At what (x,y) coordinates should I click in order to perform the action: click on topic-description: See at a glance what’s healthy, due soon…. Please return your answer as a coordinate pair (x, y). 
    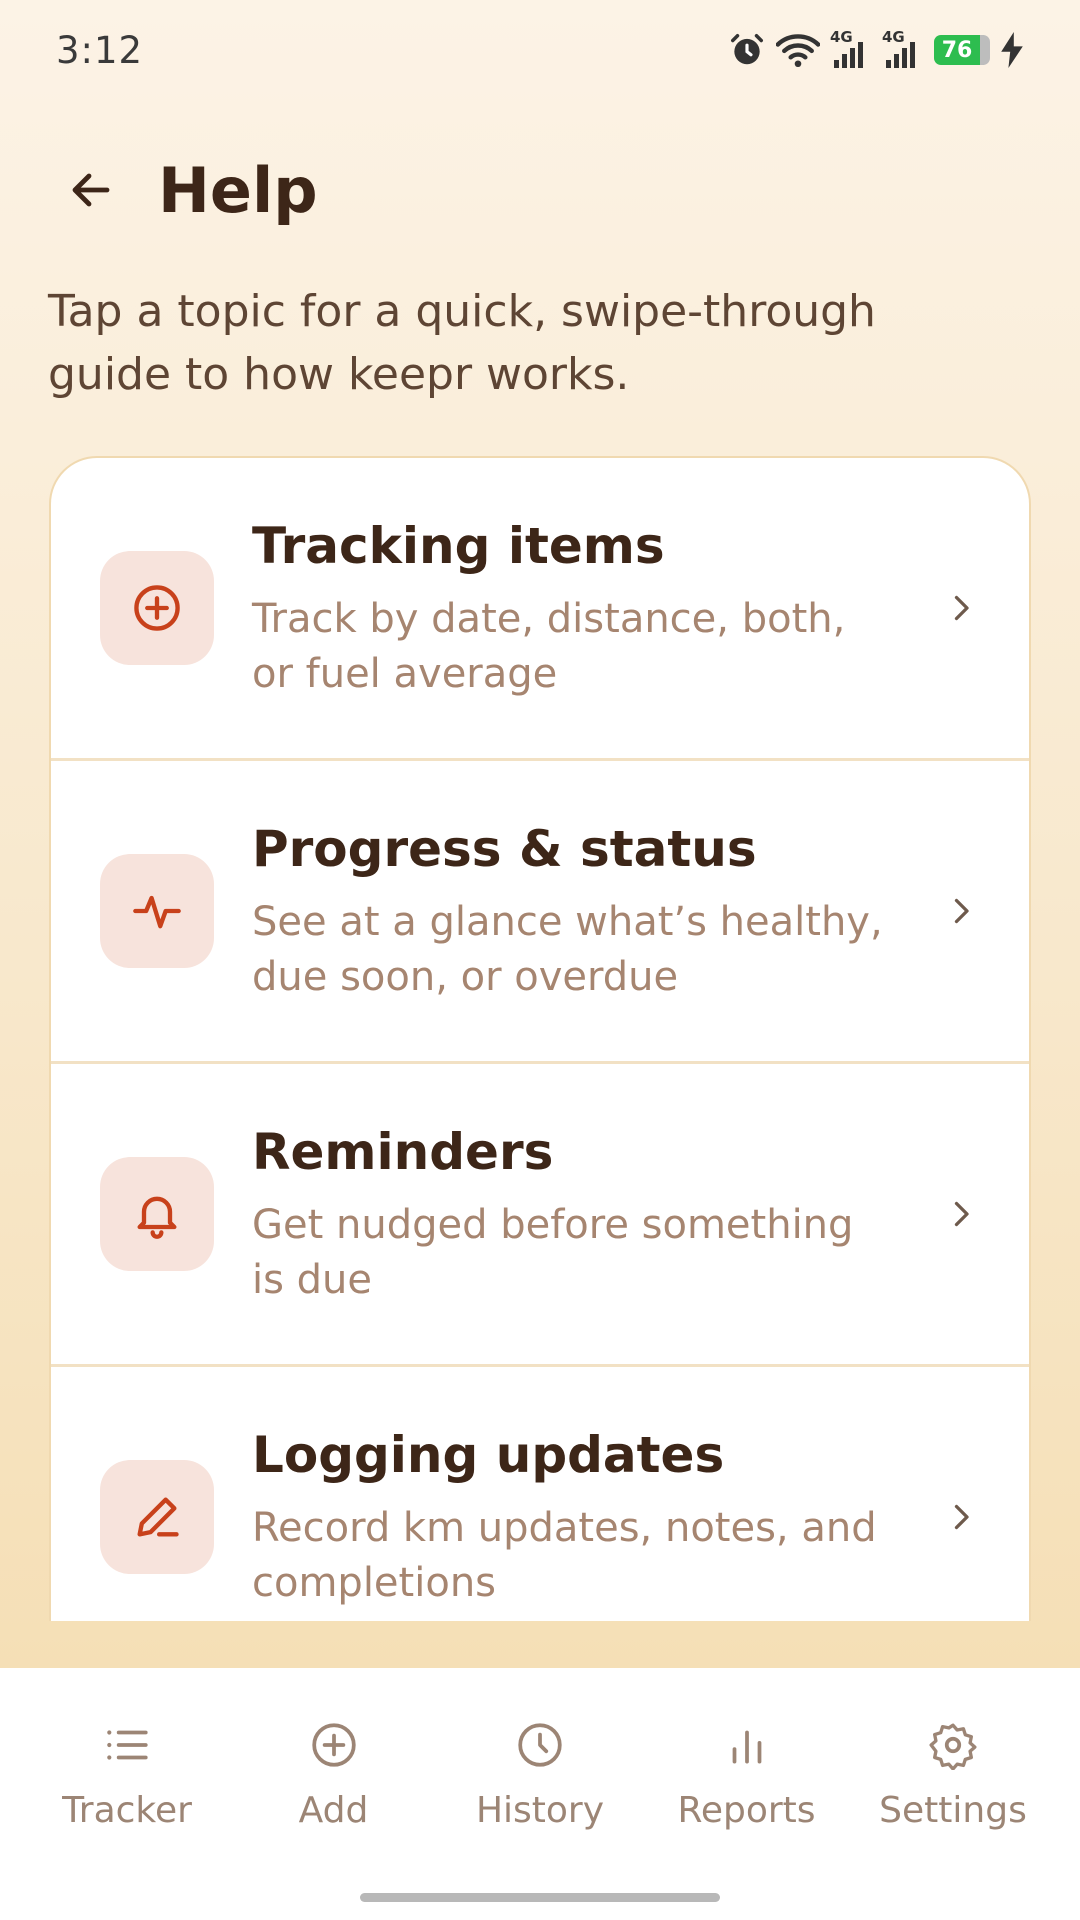
    Looking at the image, I should click on (567, 949).